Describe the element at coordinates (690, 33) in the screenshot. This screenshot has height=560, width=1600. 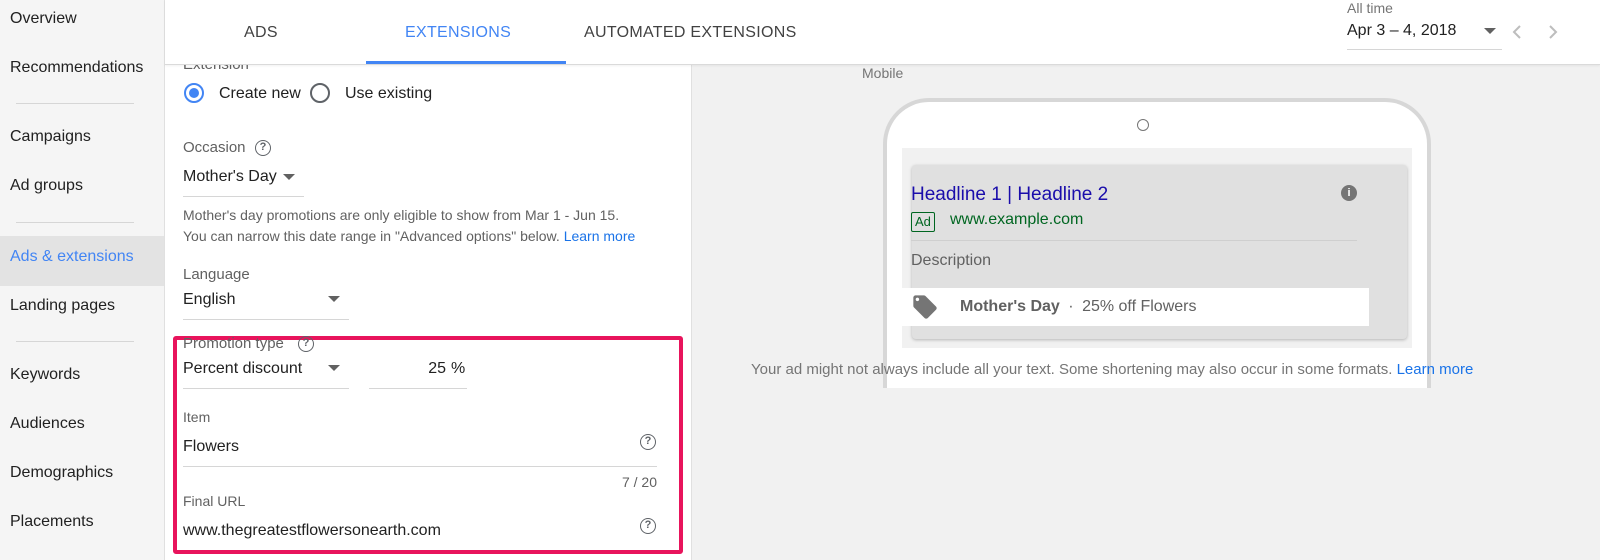
I see `tab-automated-extensions: AUTOMATED EXTENSIONS` at that location.